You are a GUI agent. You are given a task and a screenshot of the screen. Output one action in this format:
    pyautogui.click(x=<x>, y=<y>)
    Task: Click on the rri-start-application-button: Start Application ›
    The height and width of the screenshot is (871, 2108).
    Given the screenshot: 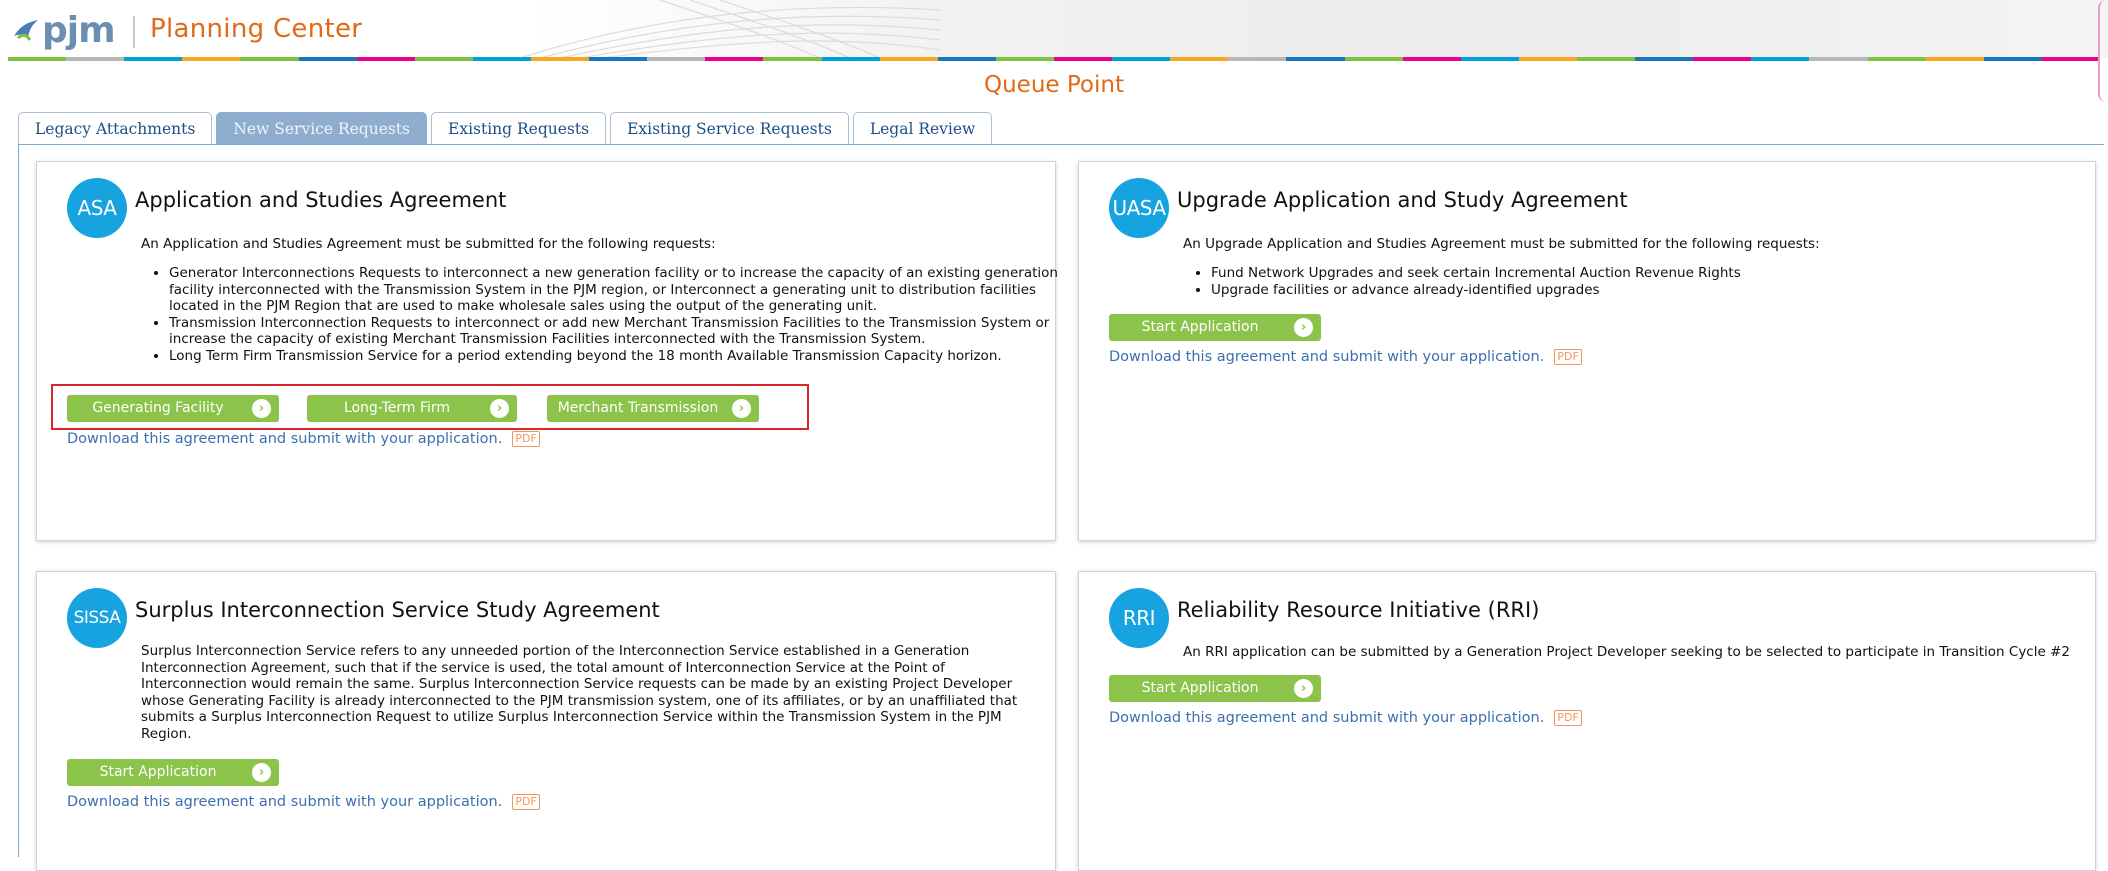 What is the action you would take?
    pyautogui.click(x=1215, y=688)
    